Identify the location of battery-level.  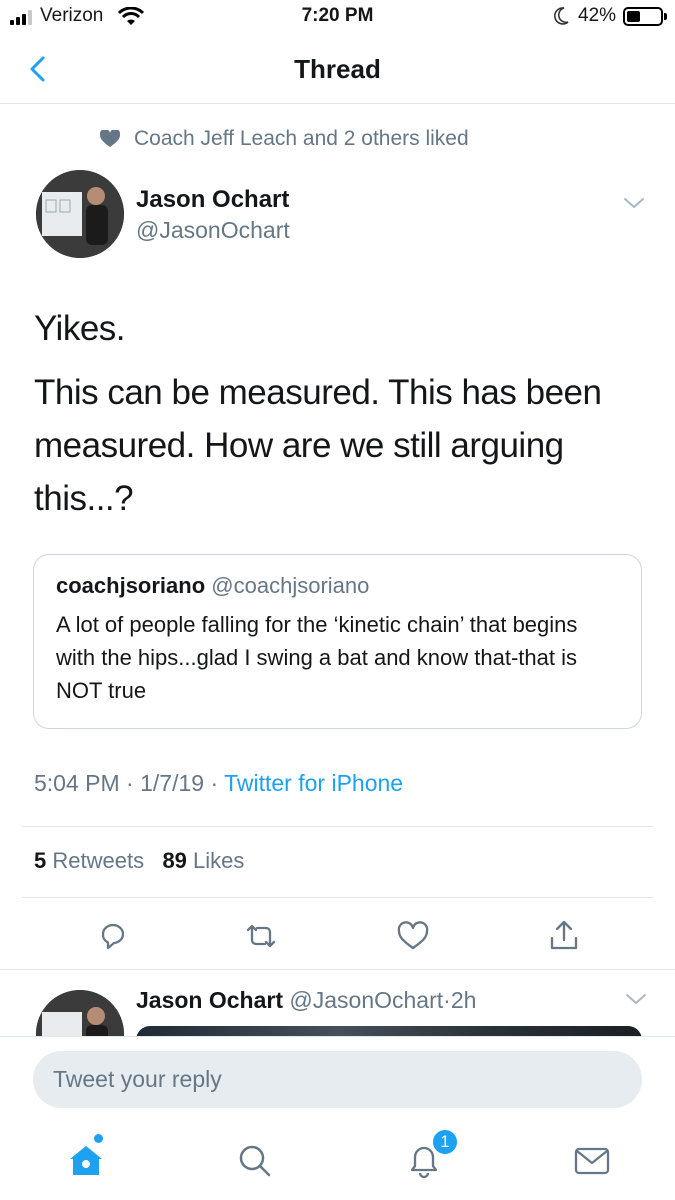
(633, 16).